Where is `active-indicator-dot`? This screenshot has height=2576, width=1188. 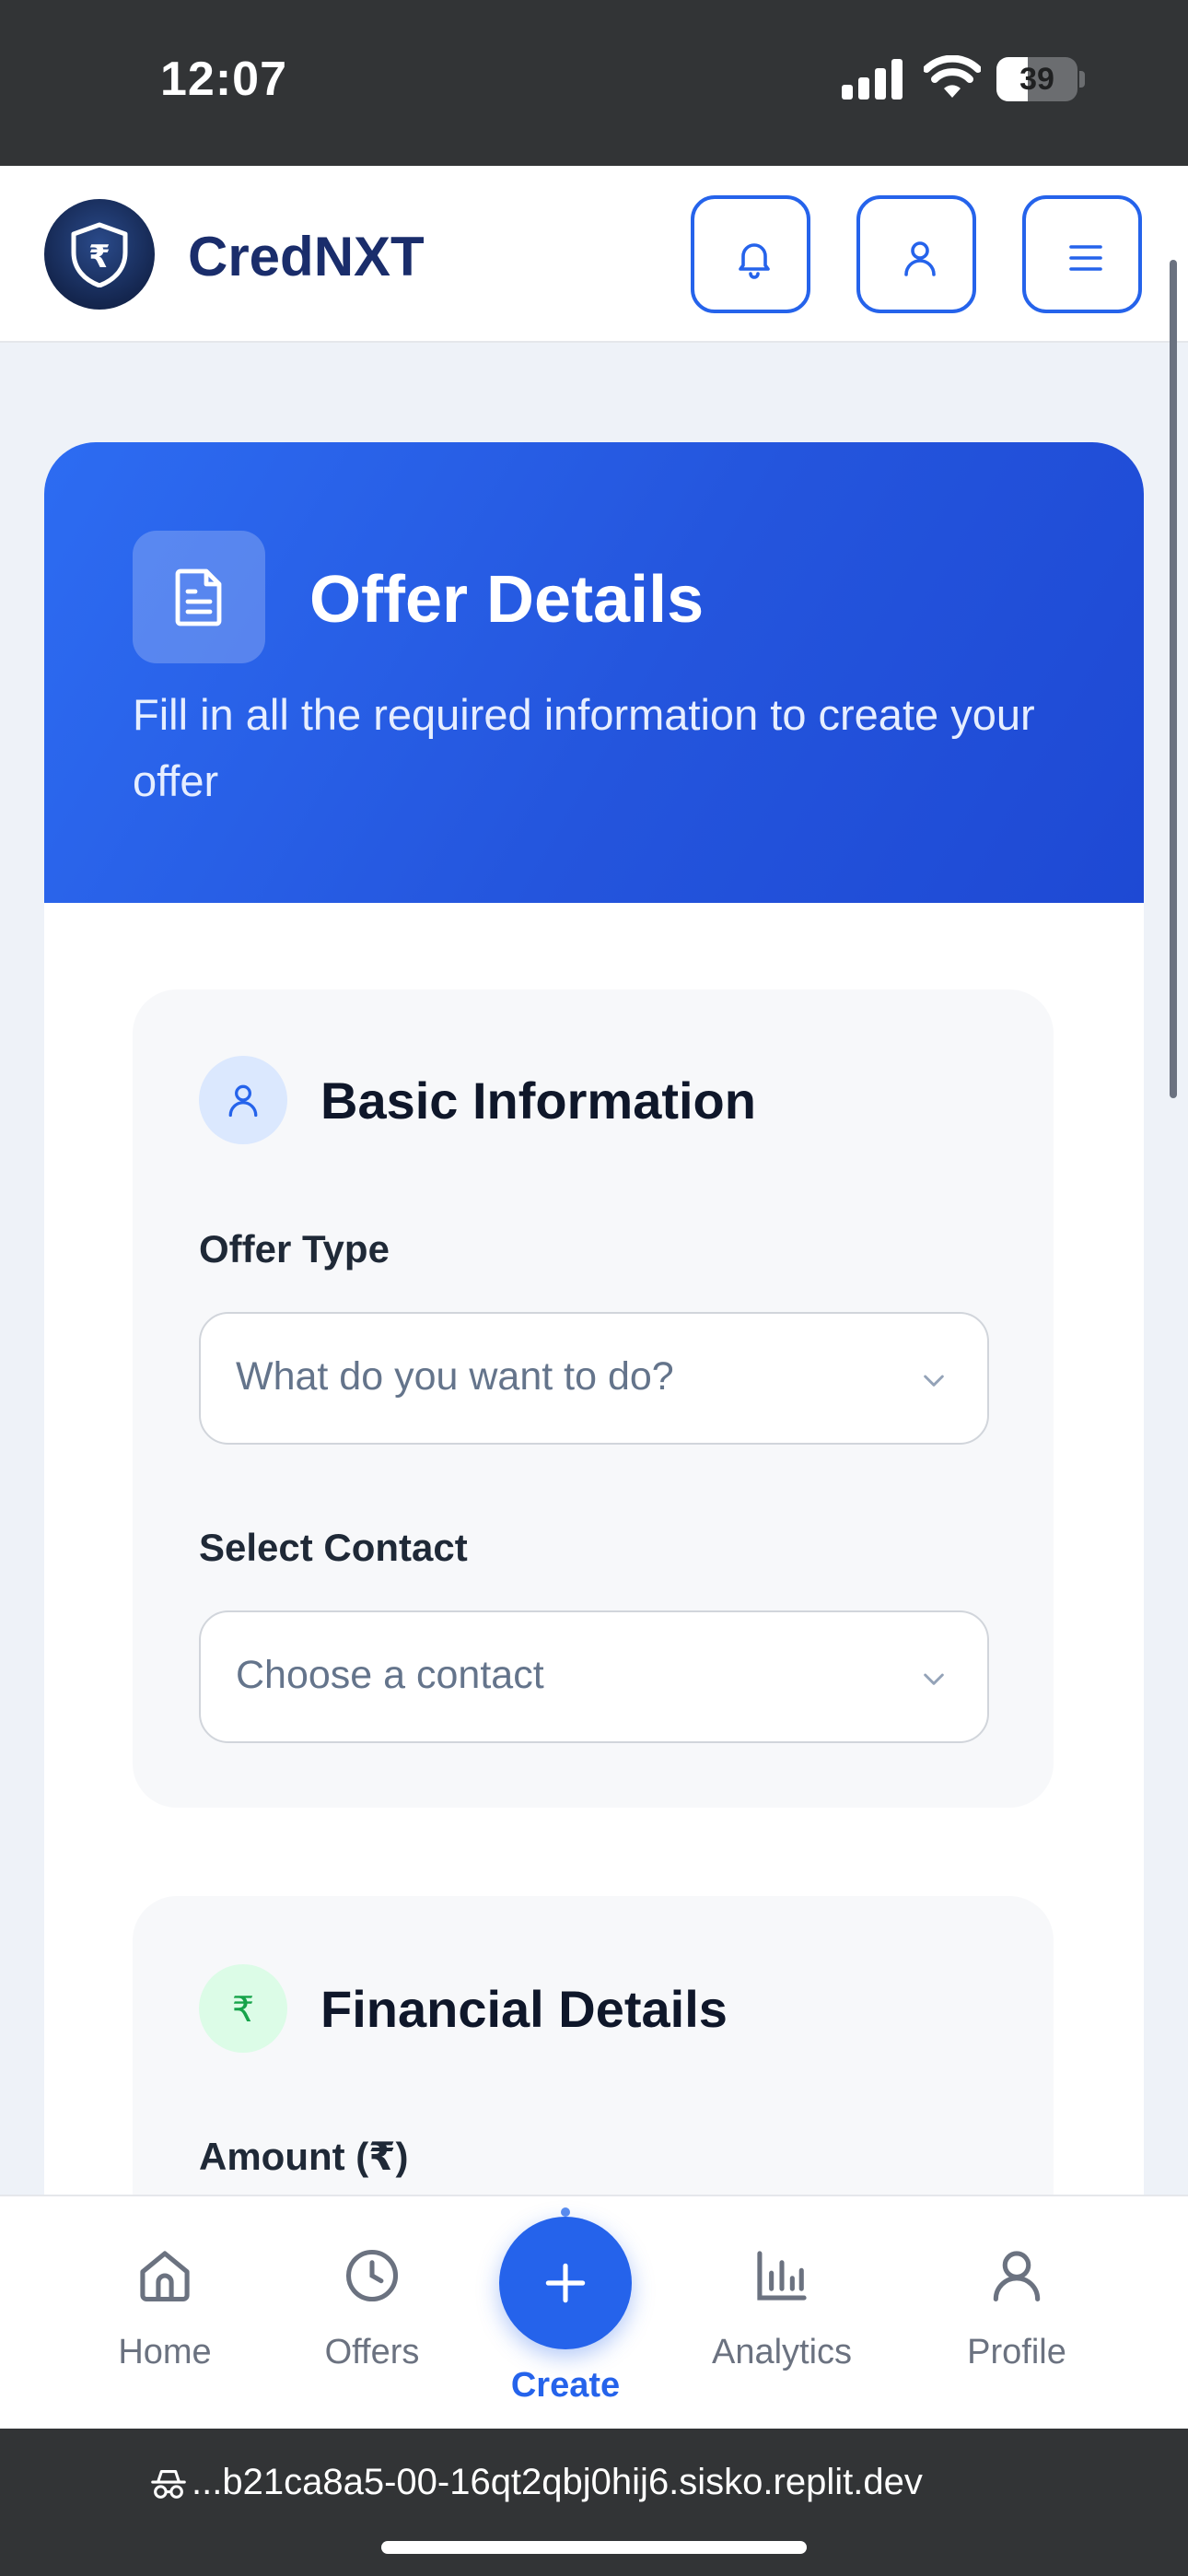
active-indicator-dot is located at coordinates (565, 2212).